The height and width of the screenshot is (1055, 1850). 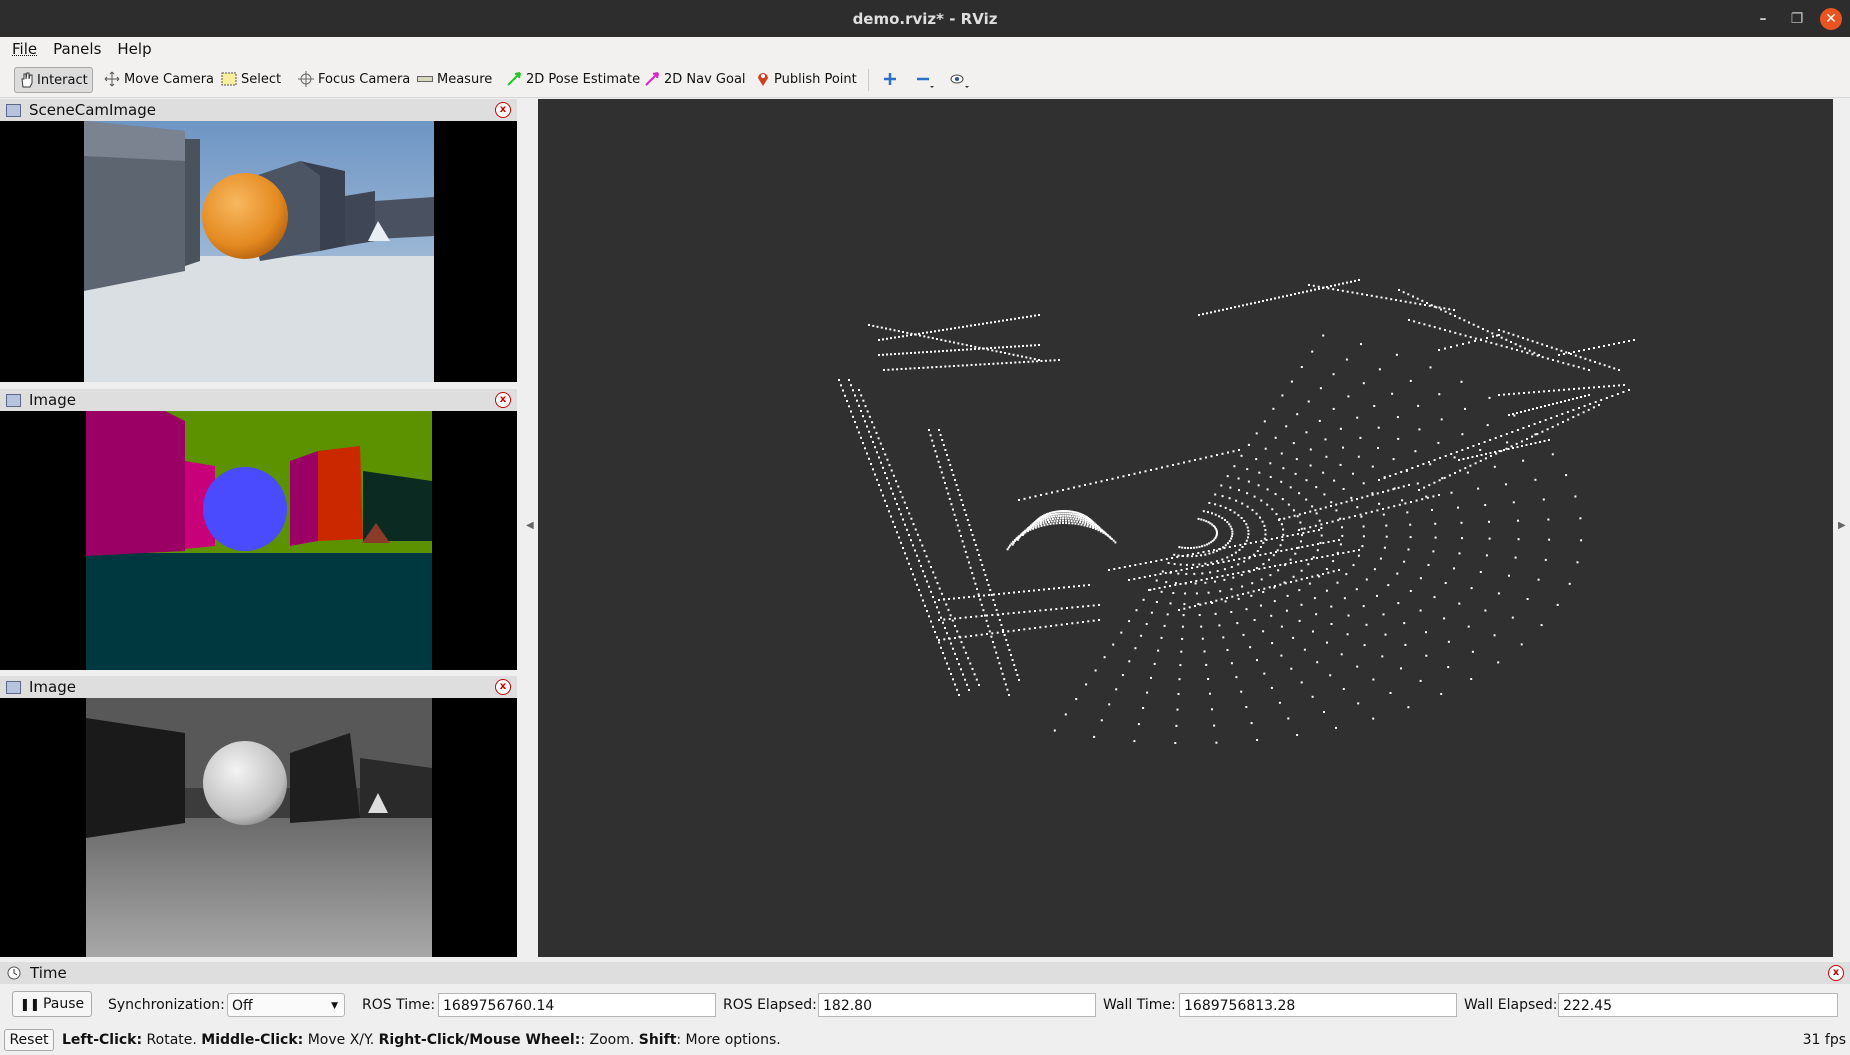 What do you see at coordinates (705, 79) in the screenshot?
I see `tool-label: 2D Nav Goal` at bounding box center [705, 79].